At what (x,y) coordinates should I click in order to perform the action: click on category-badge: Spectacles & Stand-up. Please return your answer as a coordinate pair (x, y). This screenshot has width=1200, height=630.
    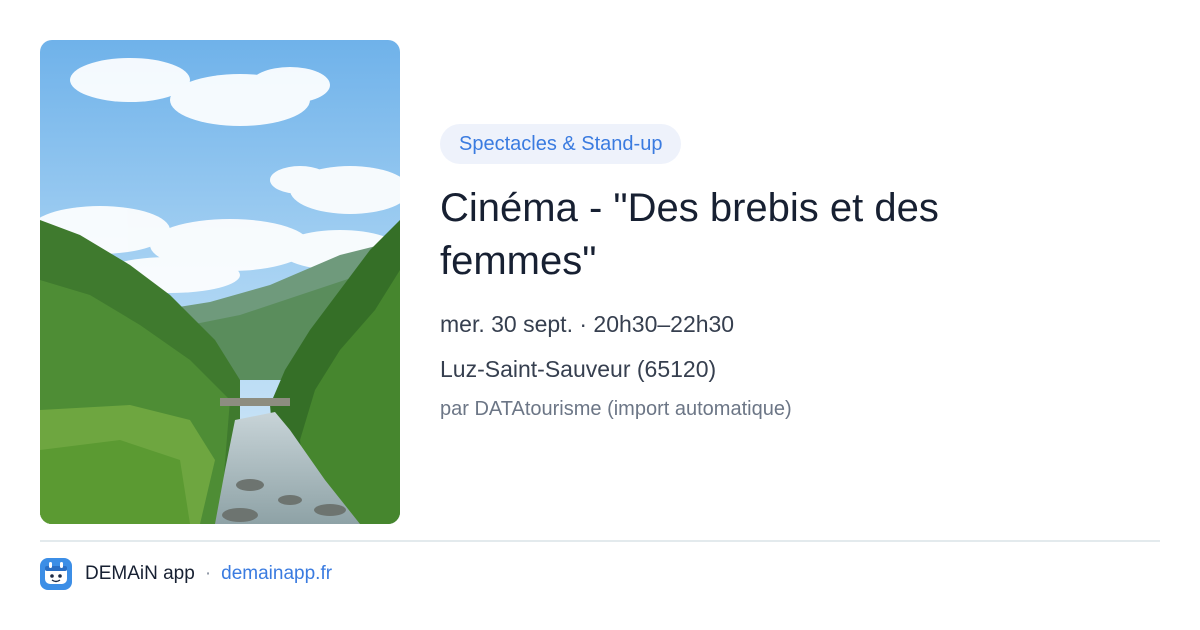
    Looking at the image, I should click on (561, 144).